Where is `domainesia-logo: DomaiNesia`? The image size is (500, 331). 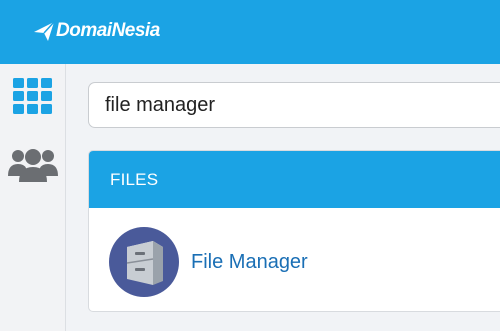
domainesia-logo: DomaiNesia is located at coordinates (96, 31).